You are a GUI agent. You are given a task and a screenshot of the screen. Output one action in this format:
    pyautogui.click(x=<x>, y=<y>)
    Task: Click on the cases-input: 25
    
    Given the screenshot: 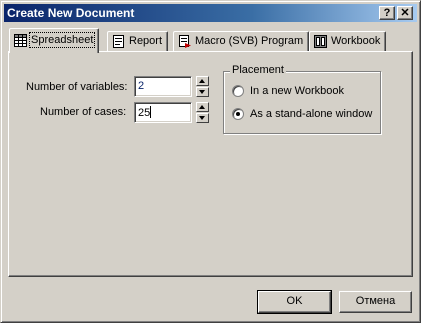 What is the action you would take?
    pyautogui.click(x=163, y=112)
    